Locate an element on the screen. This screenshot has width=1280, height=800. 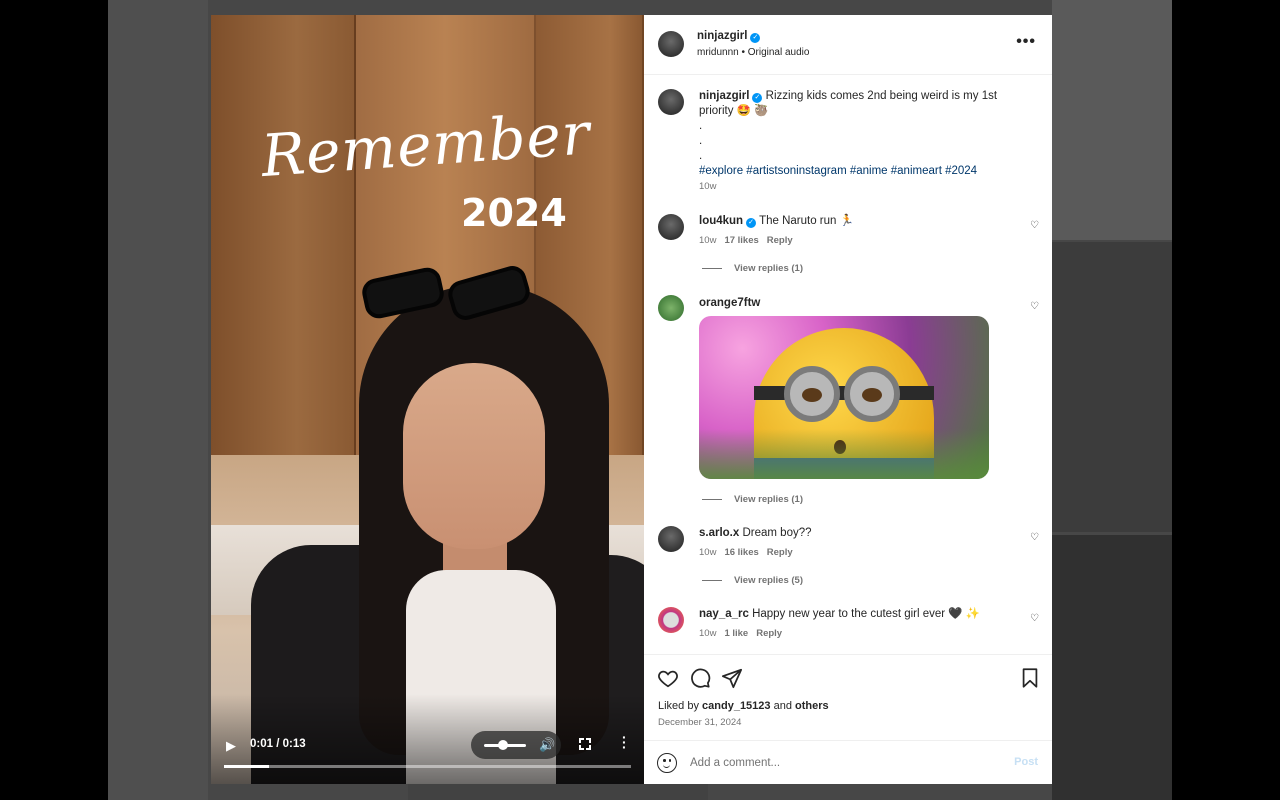
sunglasses is located at coordinates (447, 293).